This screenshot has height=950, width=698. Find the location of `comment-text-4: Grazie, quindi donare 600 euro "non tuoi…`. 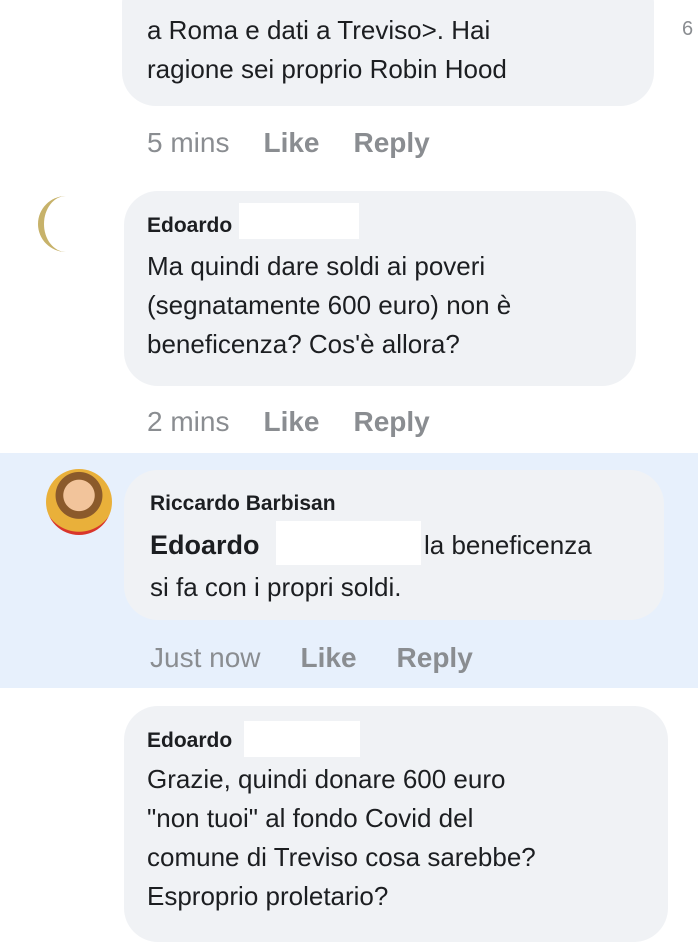

comment-text-4: Grazie, quindi donare 600 euro "non tuoi… is located at coordinates (341, 837).